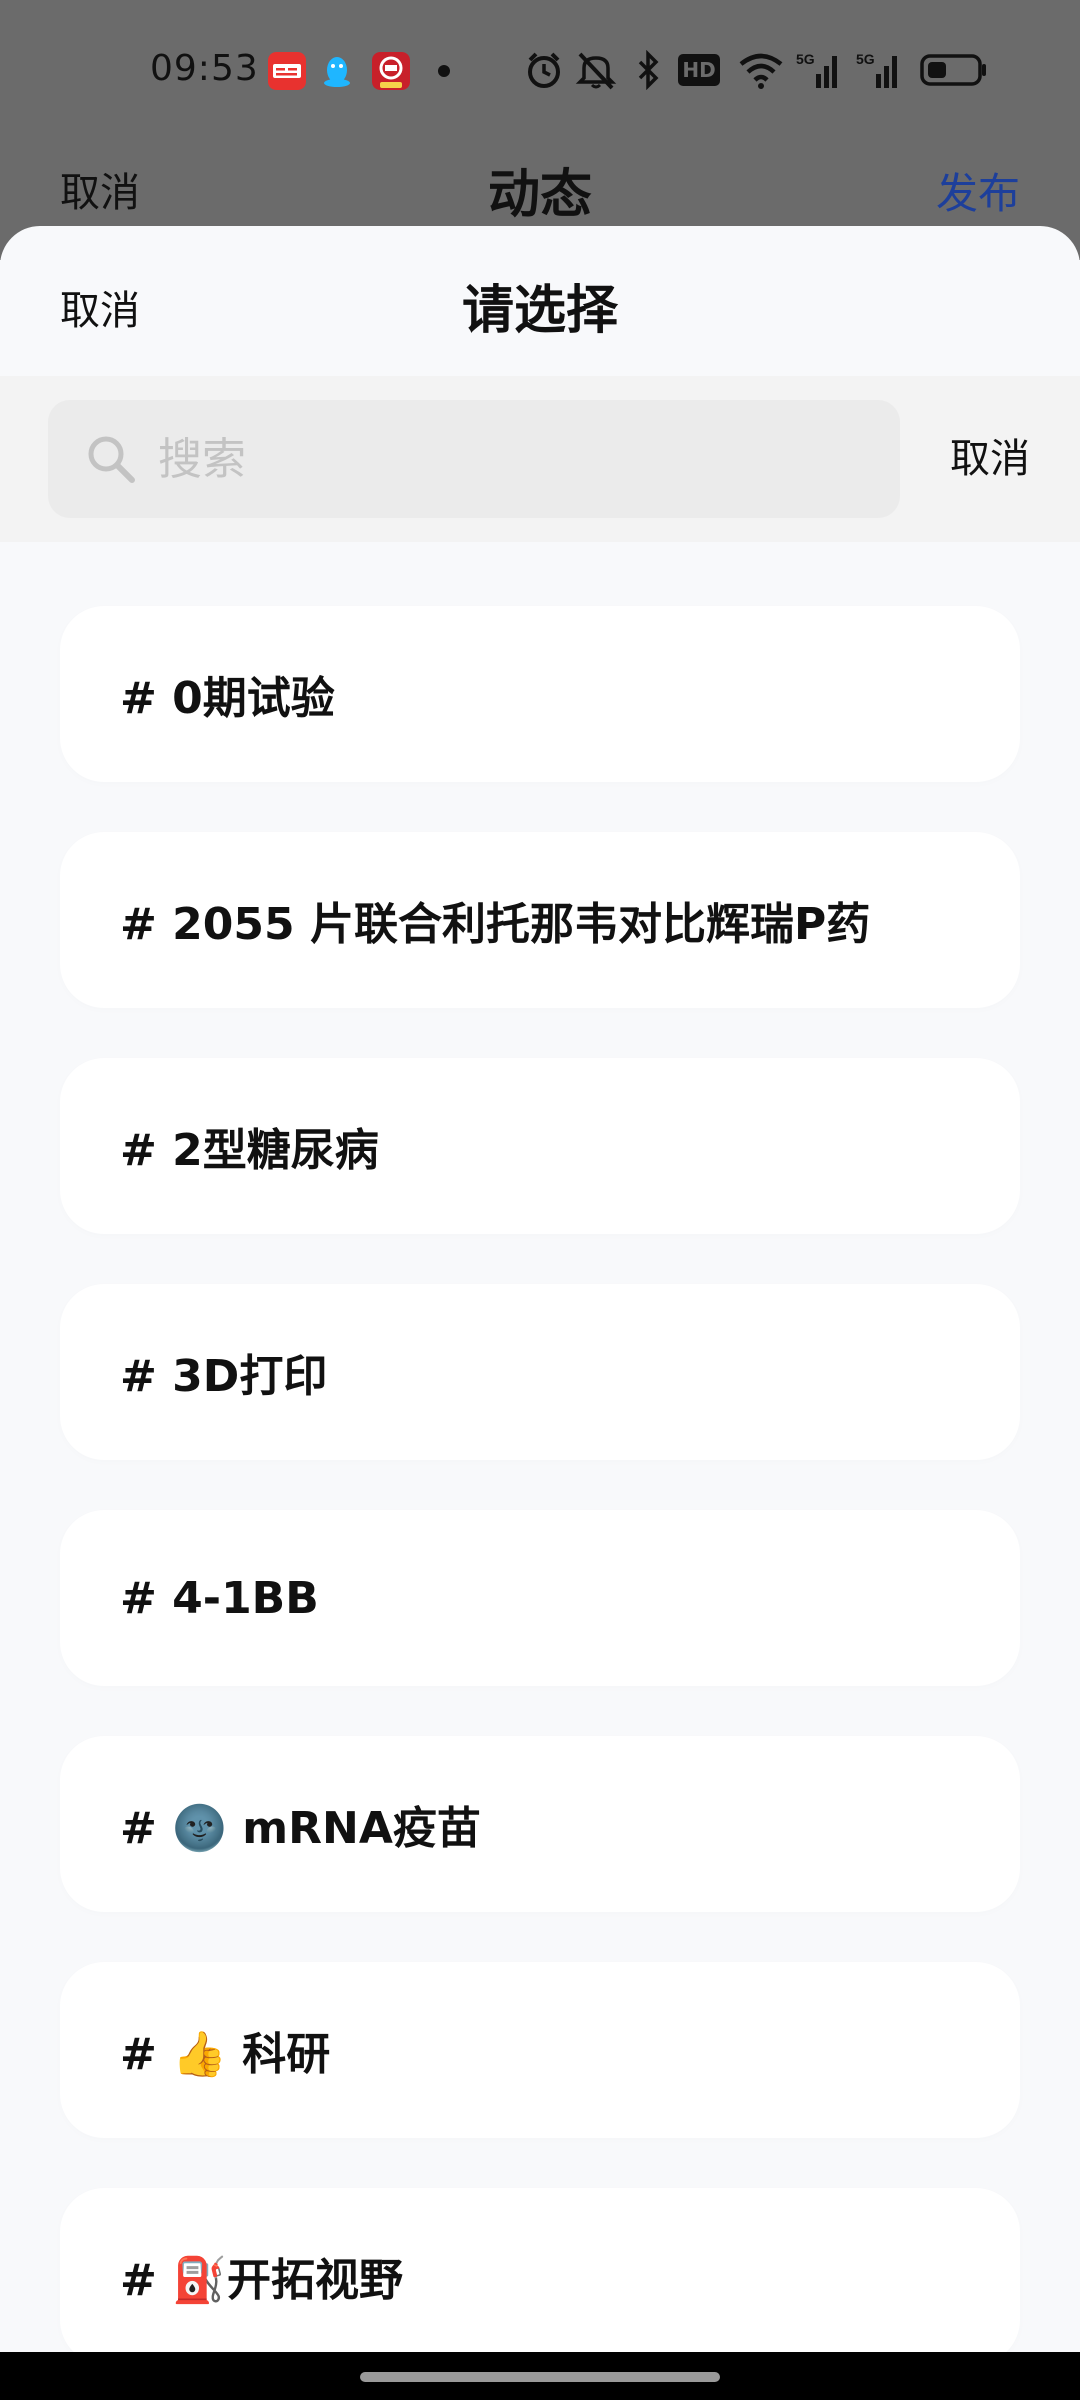 This screenshot has height=2400, width=1080. I want to click on topic-item: # ⛽开拓视野, so click(540, 2270).